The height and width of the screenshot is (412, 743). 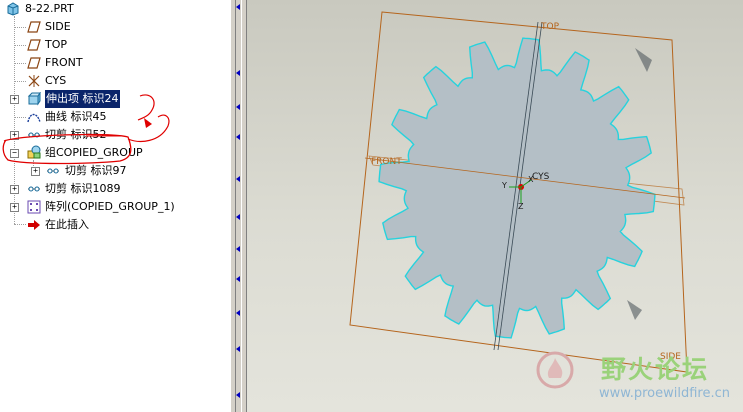 What do you see at coordinates (664, 393) in the screenshot?
I see `watermark-url: www.proewildfire.cn` at bounding box center [664, 393].